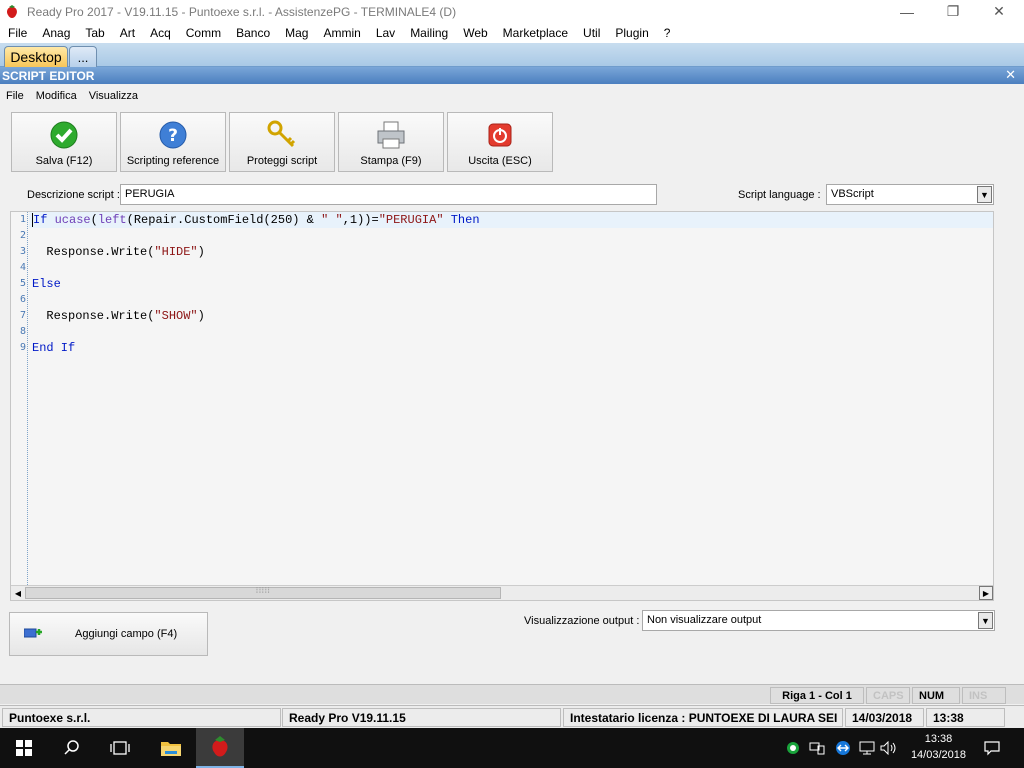  Describe the element at coordinates (22, 315) in the screenshot. I see `line-number: 7` at that location.